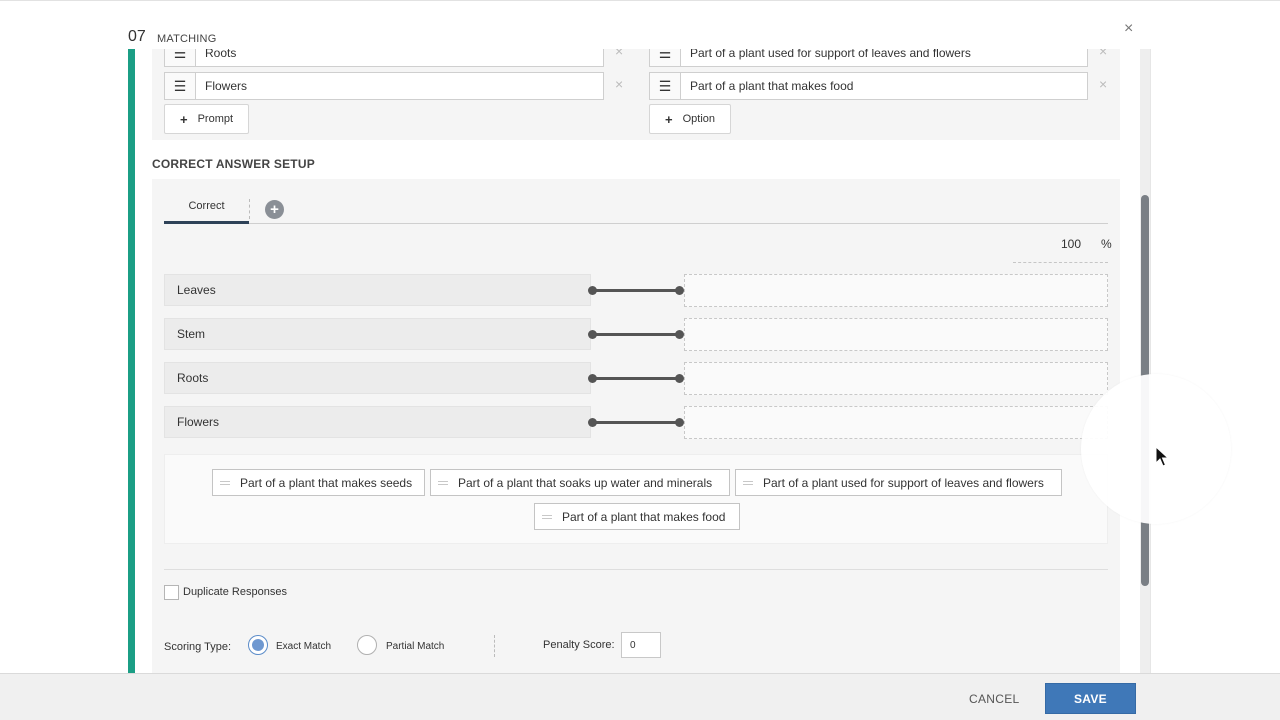 The image size is (1280, 720). I want to click on close-icon: ×, so click(1128, 29).